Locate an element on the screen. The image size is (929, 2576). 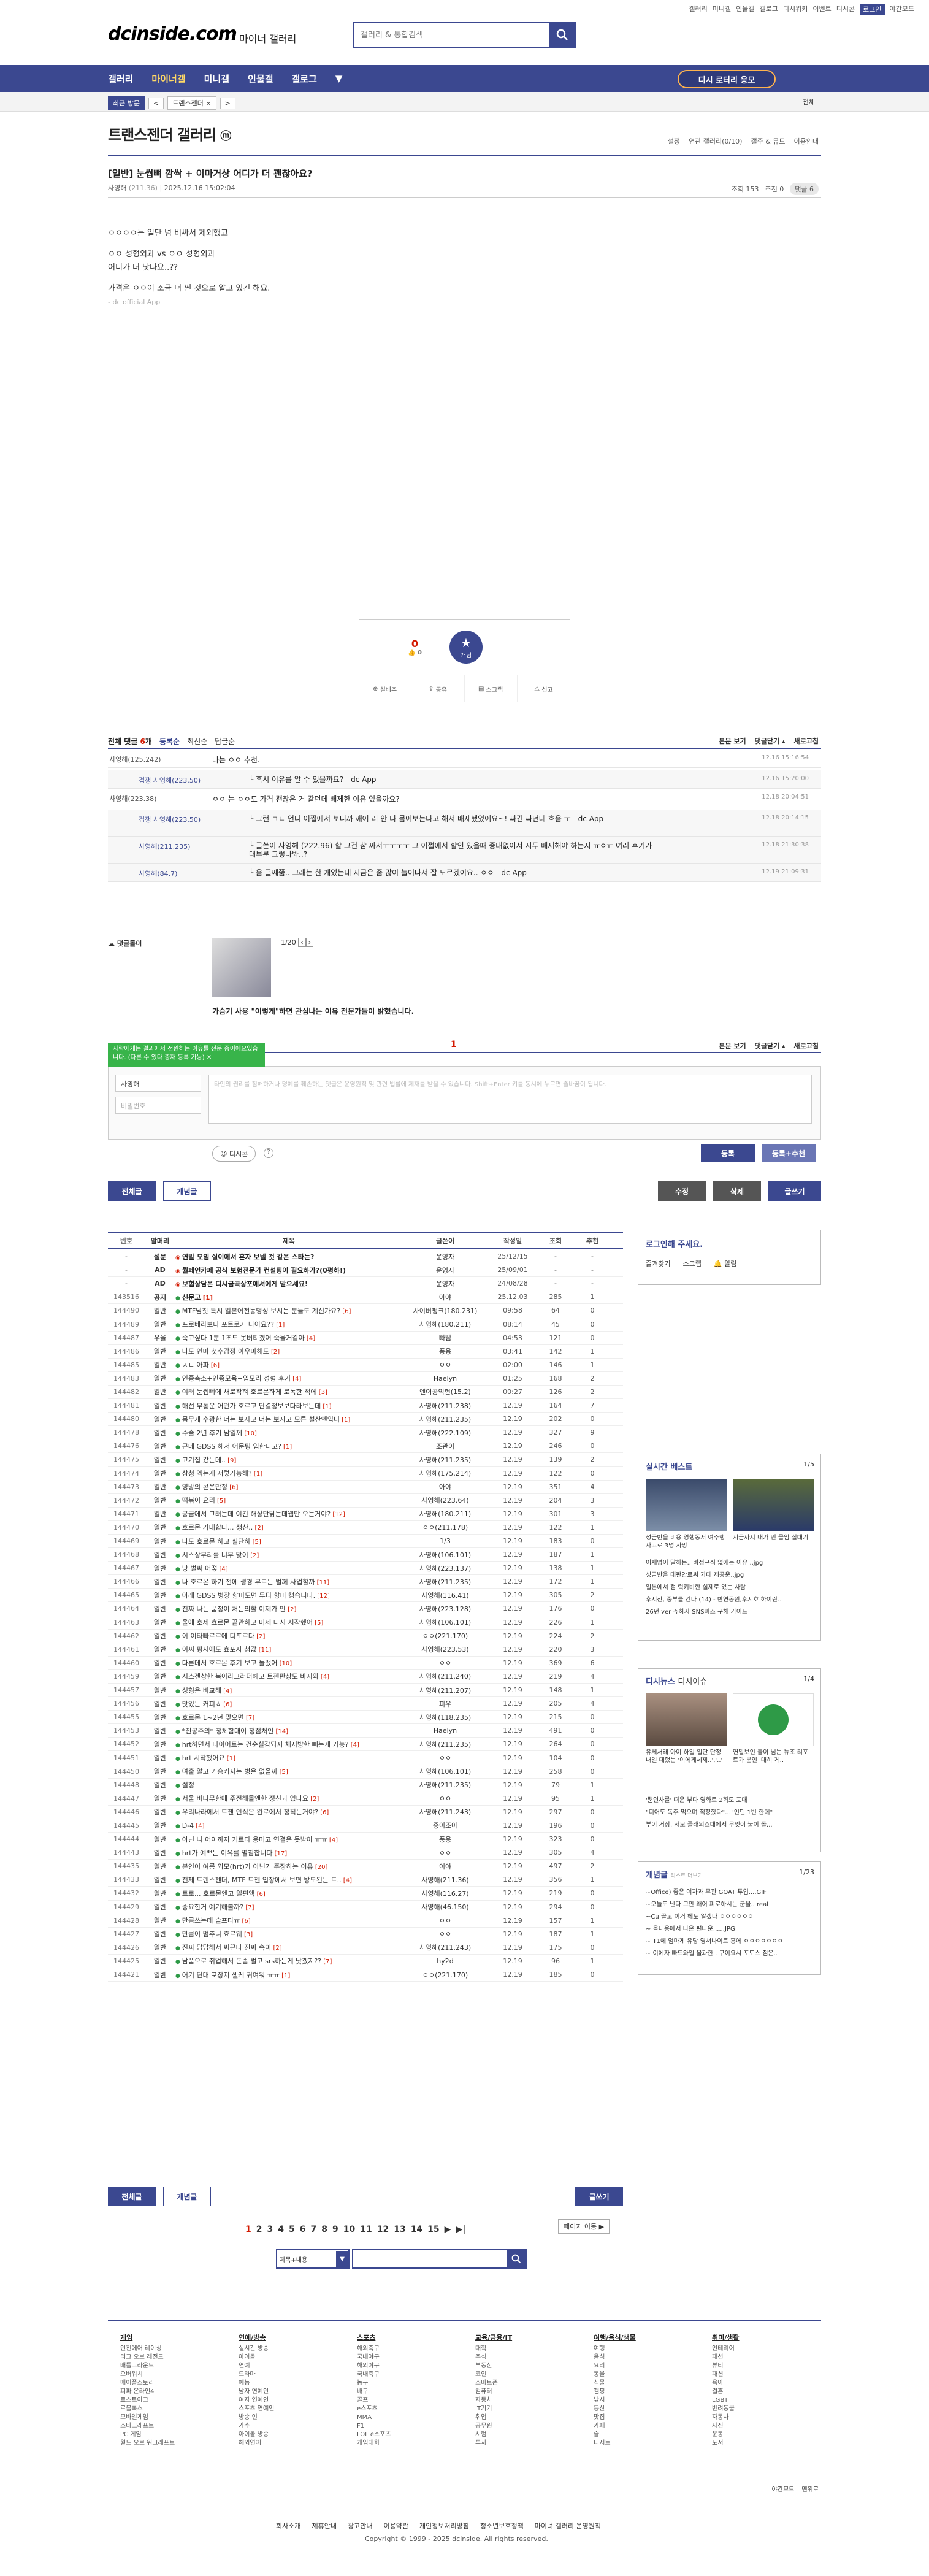
footer-column-item: 주식 is located at coordinates (493, 2357).